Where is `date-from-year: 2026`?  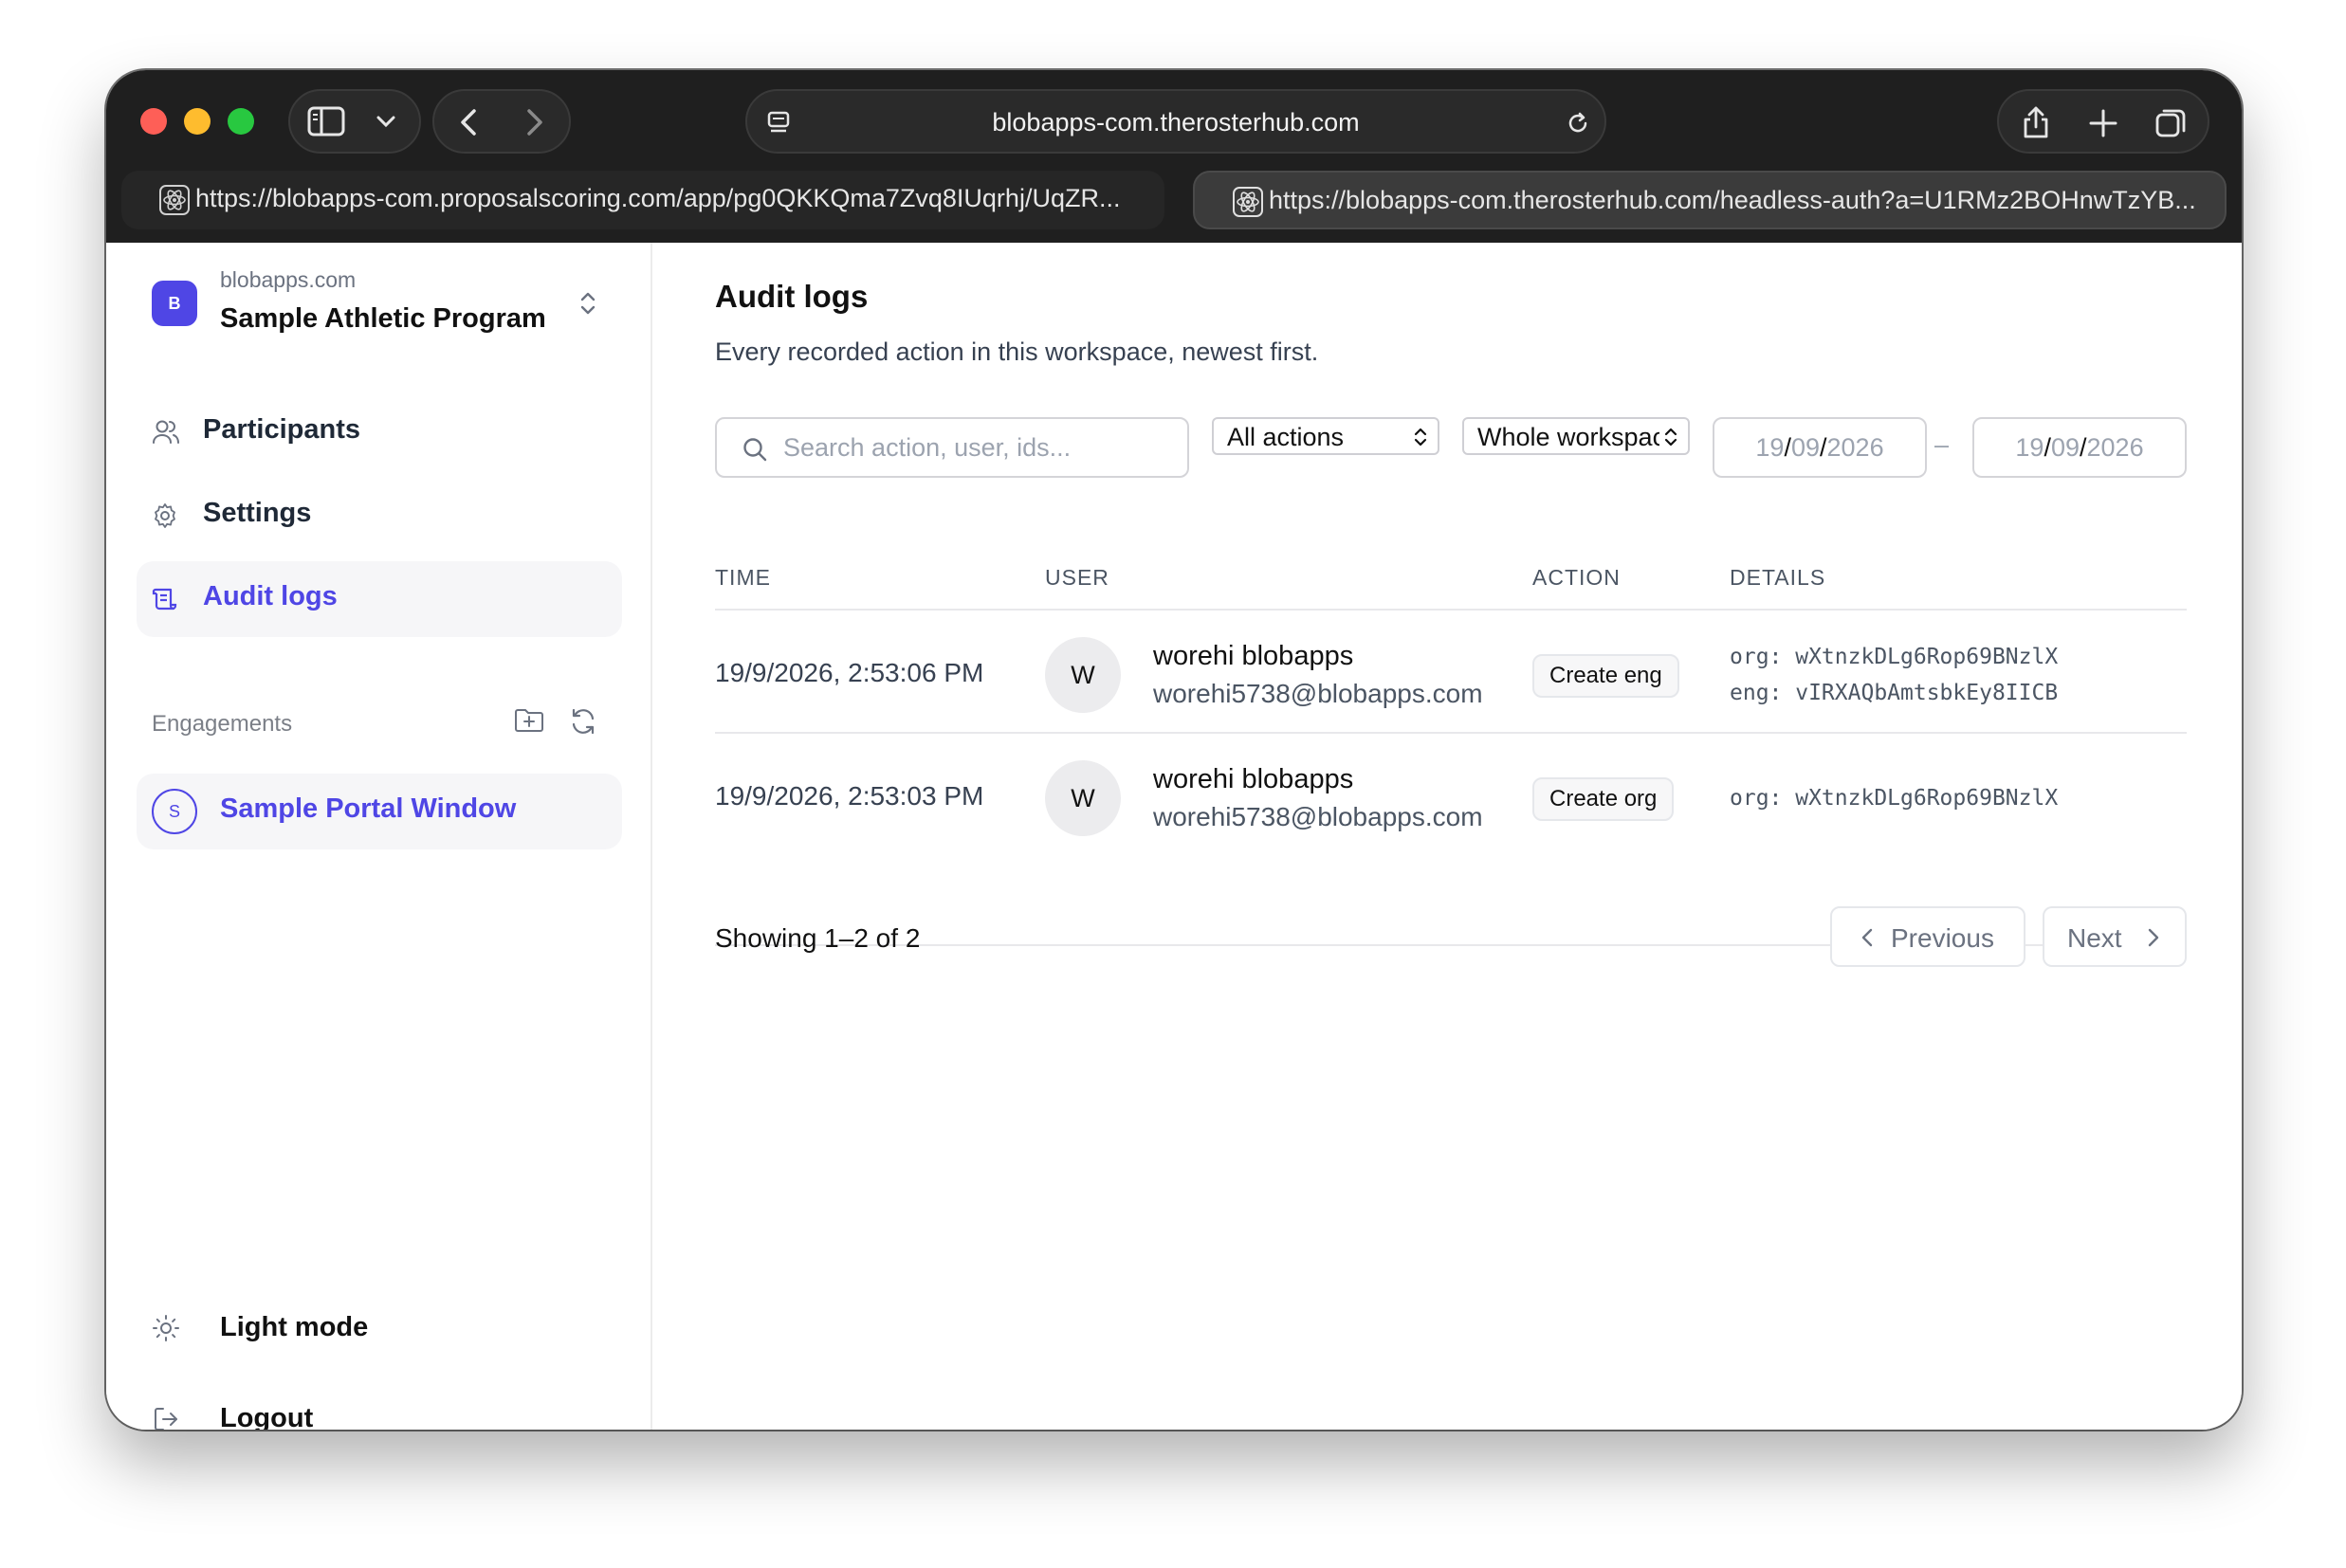 date-from-year: 2026 is located at coordinates (1855, 447).